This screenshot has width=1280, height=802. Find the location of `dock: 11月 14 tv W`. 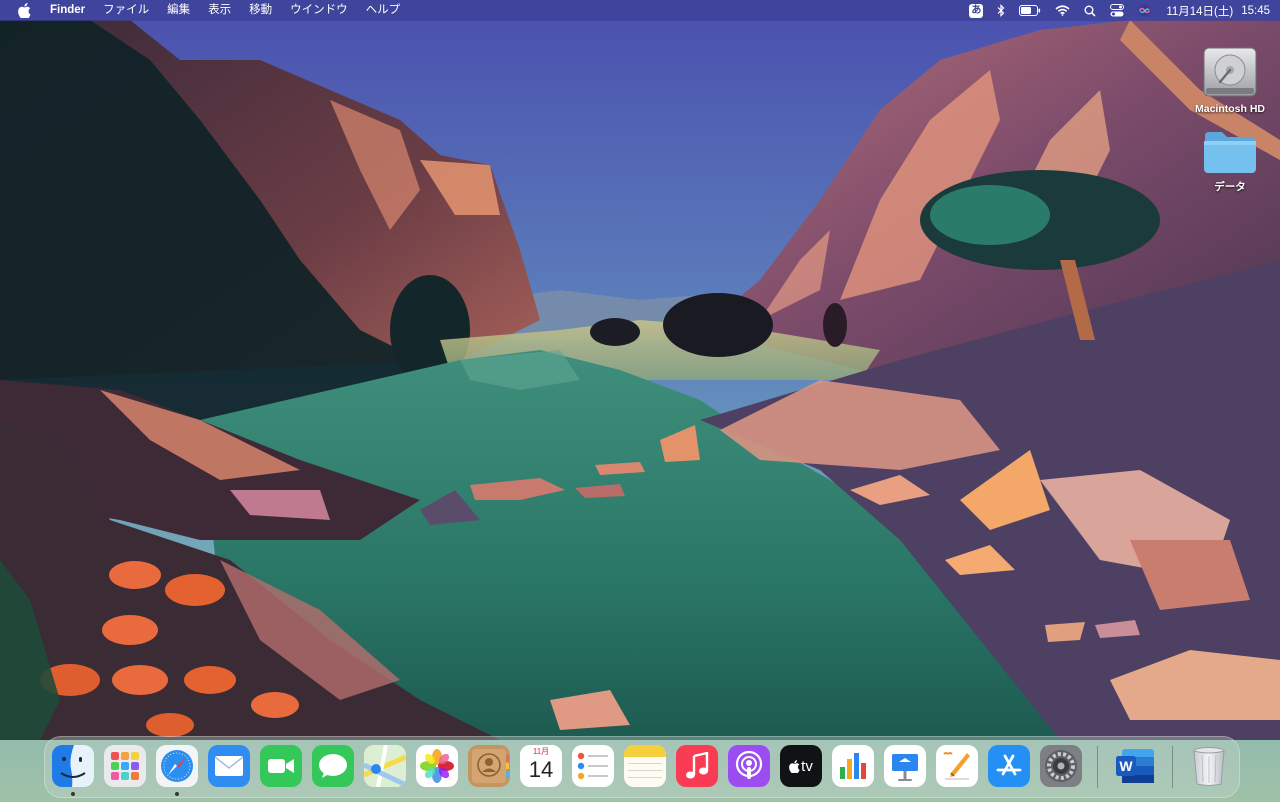

dock: 11月 14 tv W is located at coordinates (642, 767).